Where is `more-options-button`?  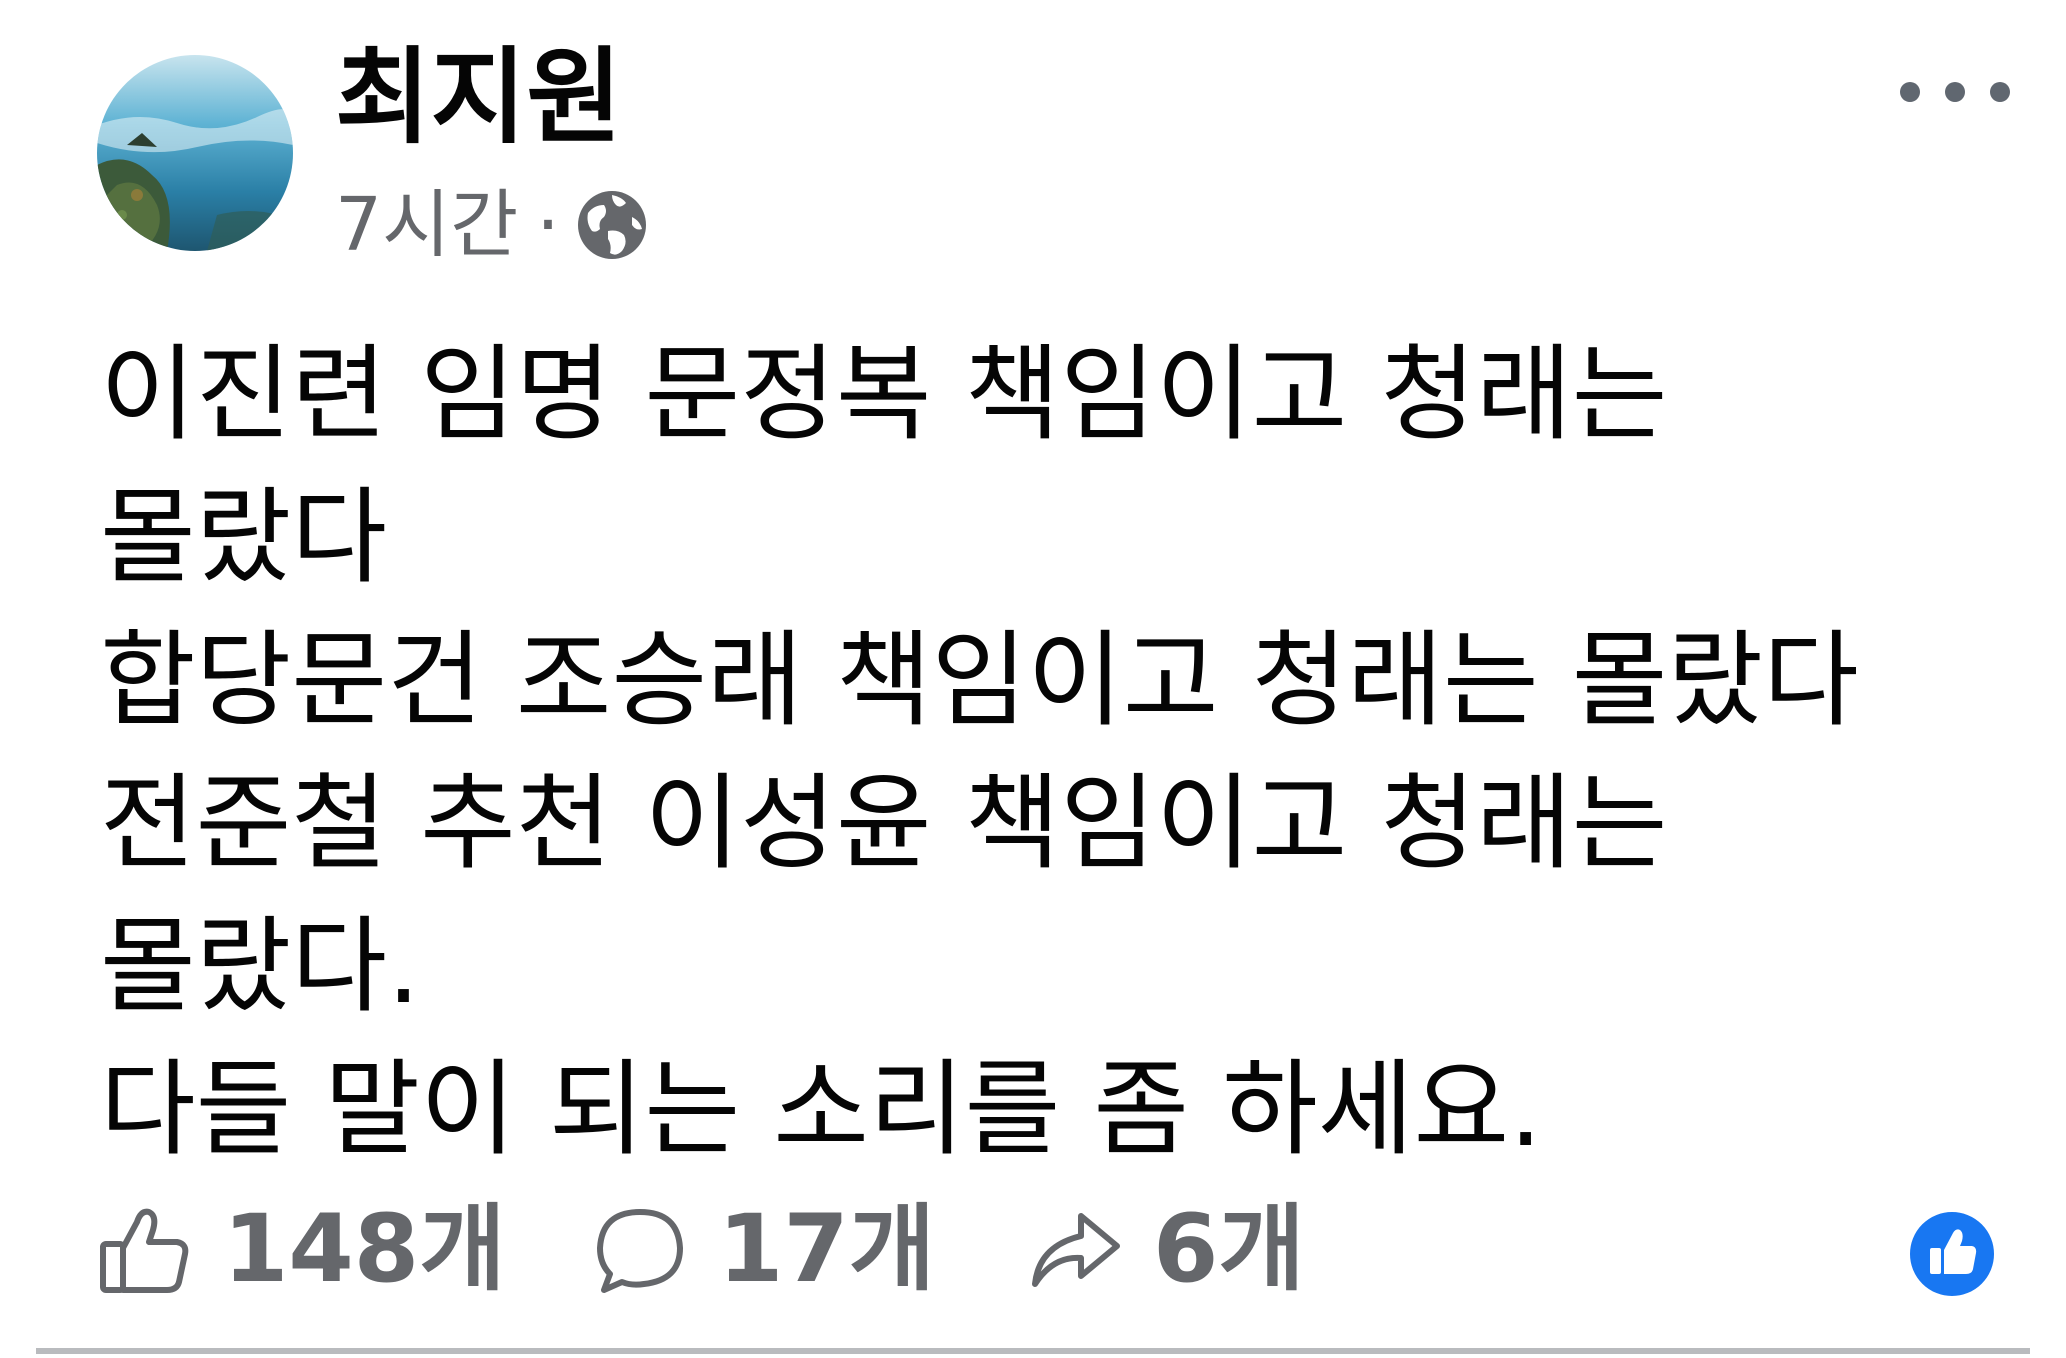 more-options-button is located at coordinates (1955, 92).